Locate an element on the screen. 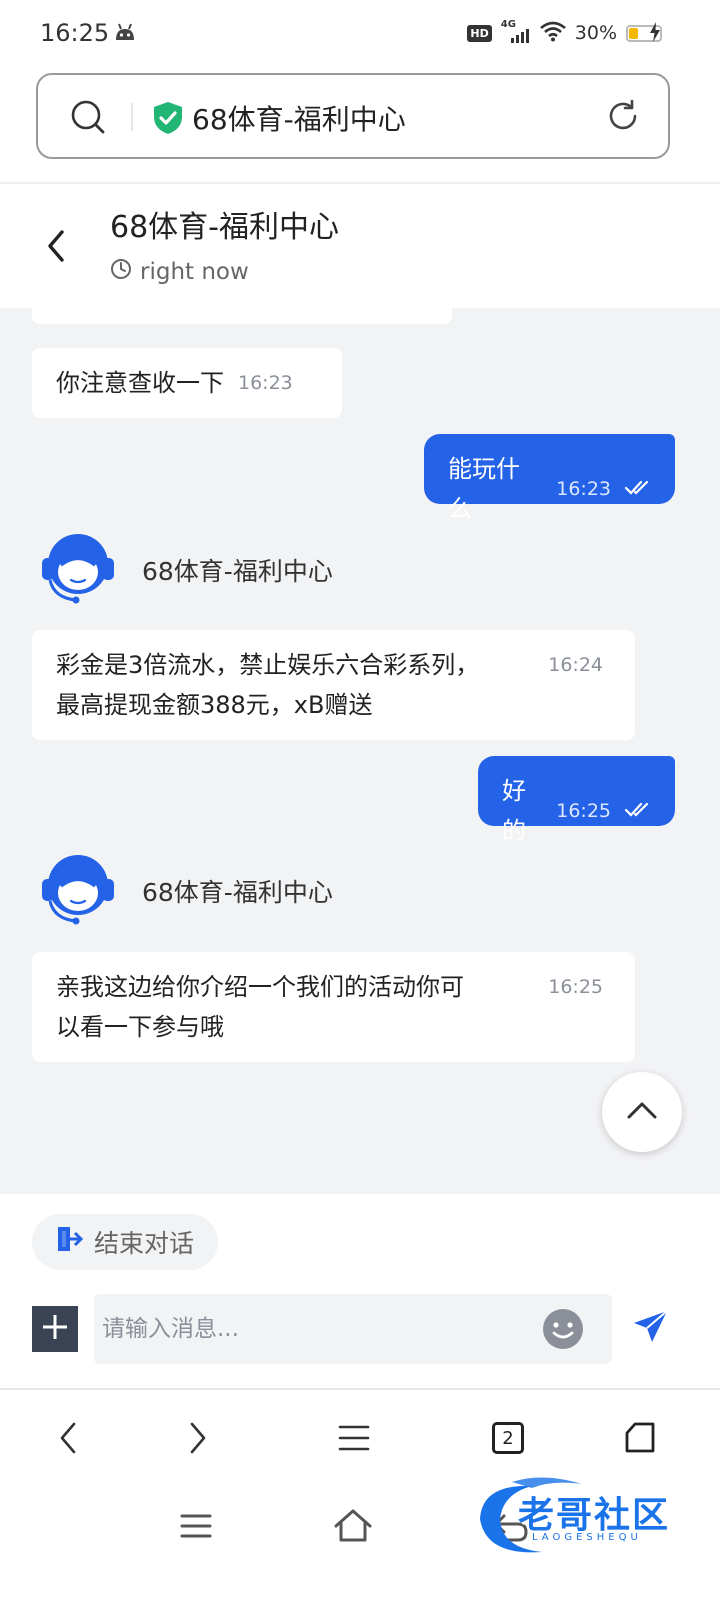 The width and height of the screenshot is (720, 1600). browser-menu-icon is located at coordinates (354, 1438).